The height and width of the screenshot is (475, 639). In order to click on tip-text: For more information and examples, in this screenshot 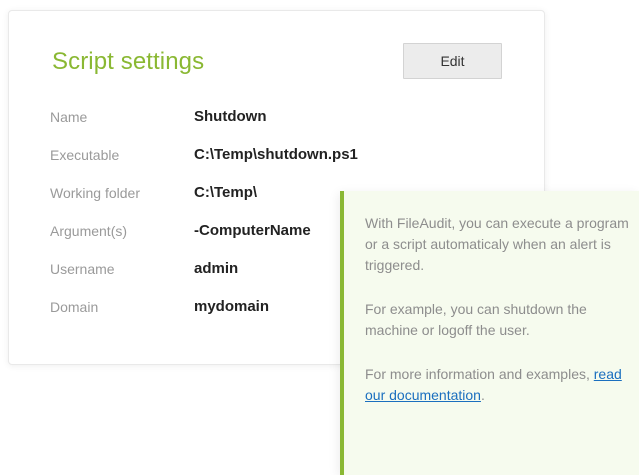, I will do `click(479, 374)`.